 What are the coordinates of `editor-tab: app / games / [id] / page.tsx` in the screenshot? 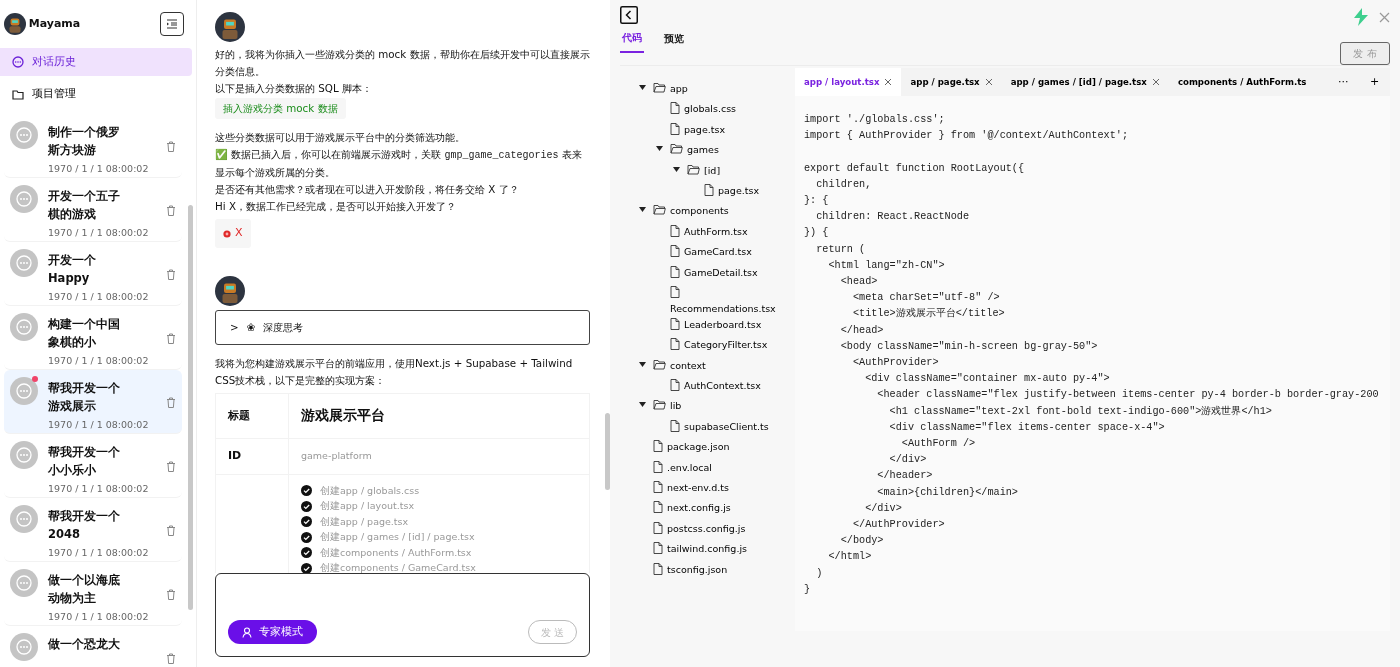 It's located at (1085, 82).